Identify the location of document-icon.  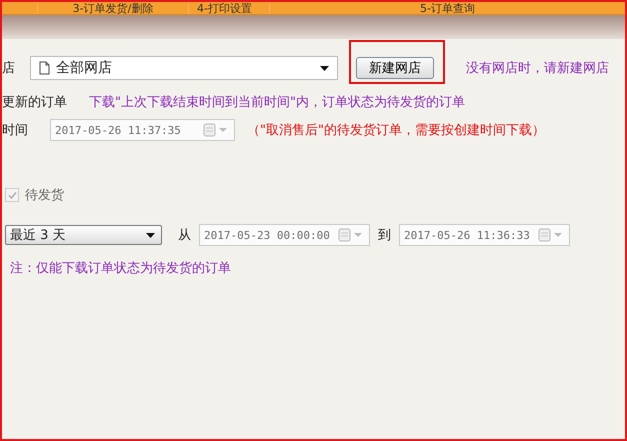
(44, 68).